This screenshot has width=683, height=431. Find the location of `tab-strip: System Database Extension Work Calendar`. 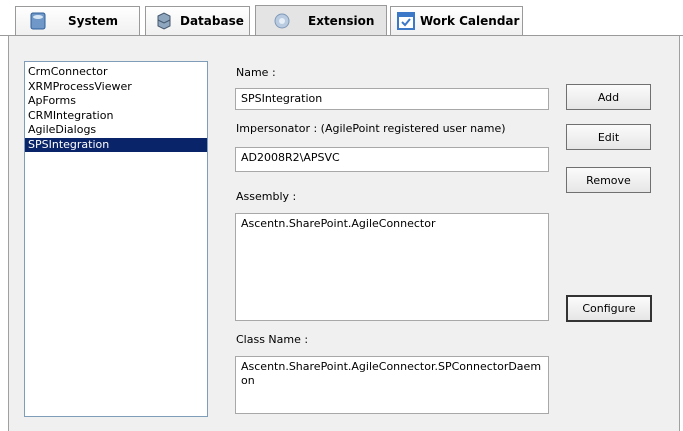

tab-strip: System Database Extension Work Calendar is located at coordinates (341, 18).